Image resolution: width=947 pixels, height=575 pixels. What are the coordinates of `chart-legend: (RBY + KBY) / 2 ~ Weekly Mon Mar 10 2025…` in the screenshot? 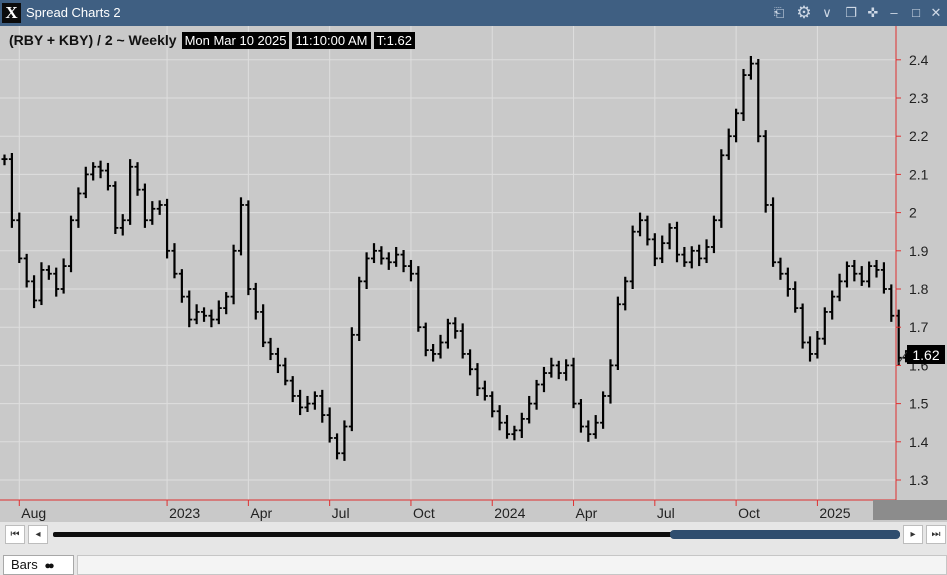 It's located at (212, 40).